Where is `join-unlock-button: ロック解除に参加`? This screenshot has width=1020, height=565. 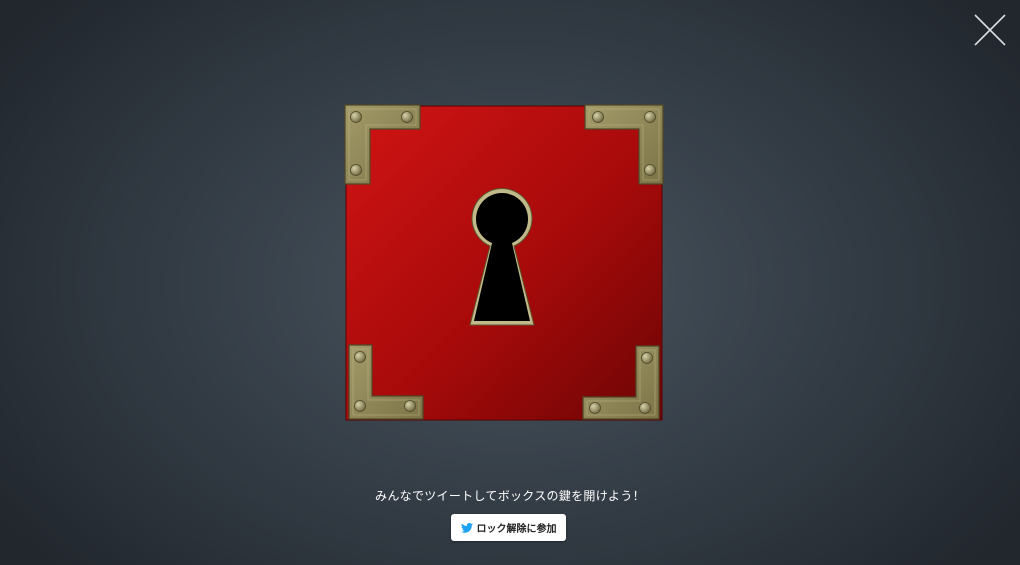 join-unlock-button: ロック解除に参加 is located at coordinates (508, 527).